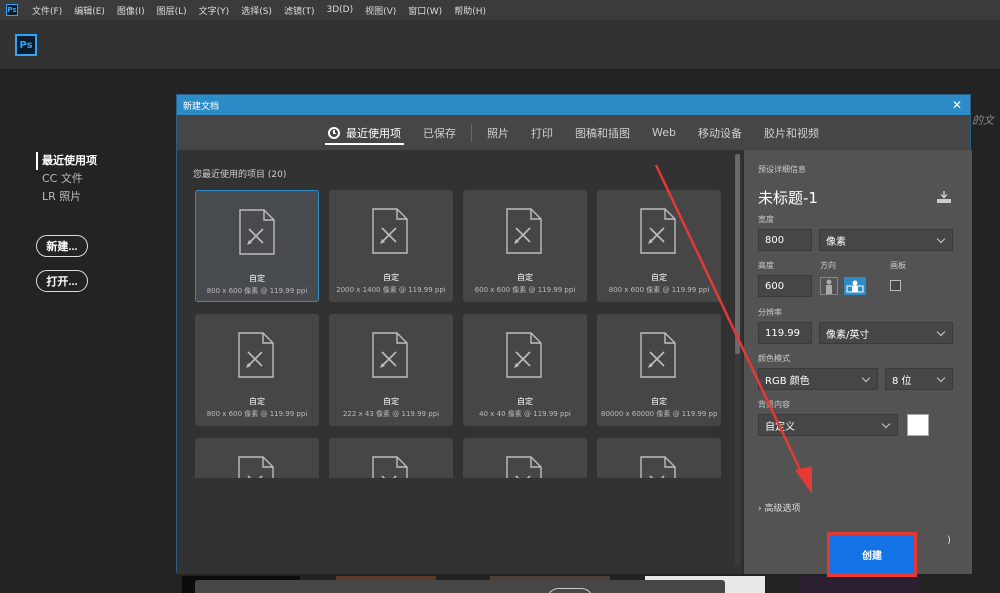  Describe the element at coordinates (131, 10) in the screenshot. I see `menu-image: 图像(I)` at that location.